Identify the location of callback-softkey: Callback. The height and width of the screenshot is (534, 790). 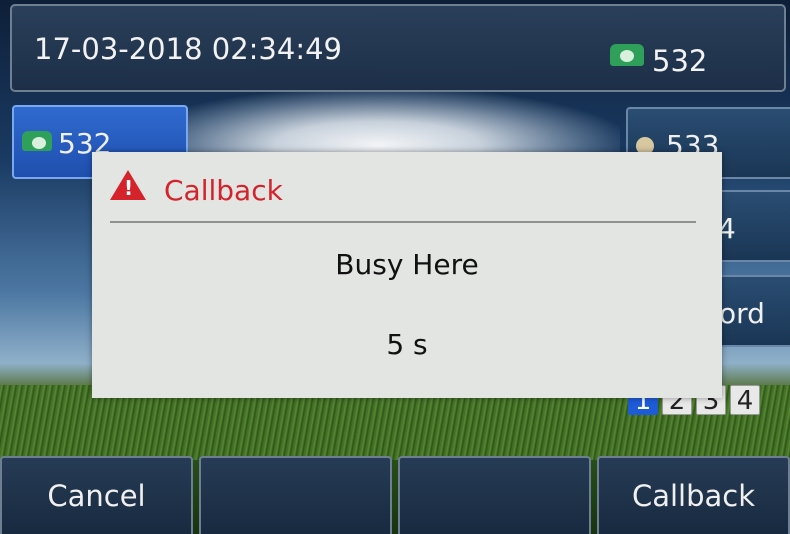
(693, 495).